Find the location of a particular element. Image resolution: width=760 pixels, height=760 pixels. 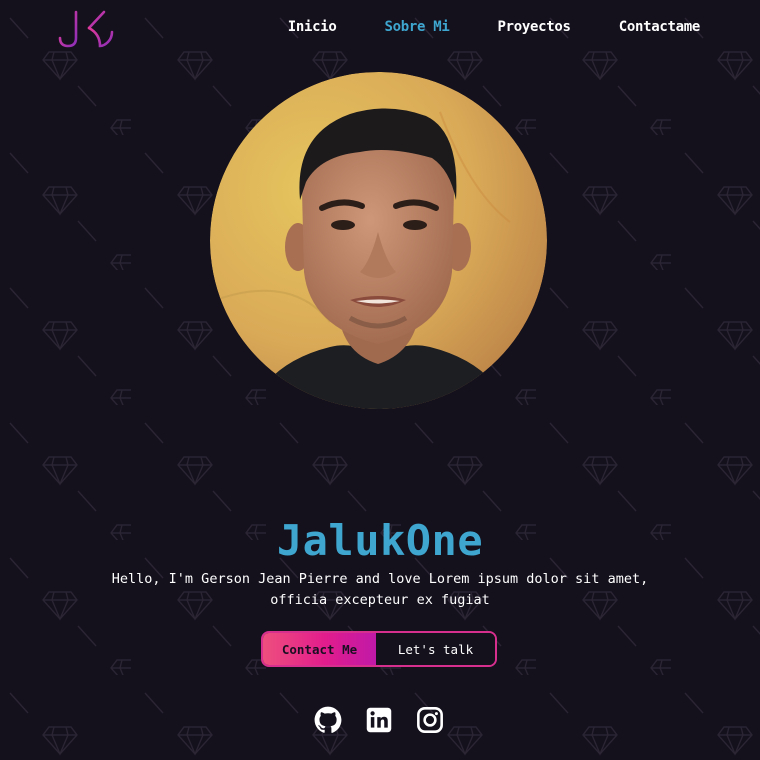

hero-name: JalukOne is located at coordinates (380, 541).